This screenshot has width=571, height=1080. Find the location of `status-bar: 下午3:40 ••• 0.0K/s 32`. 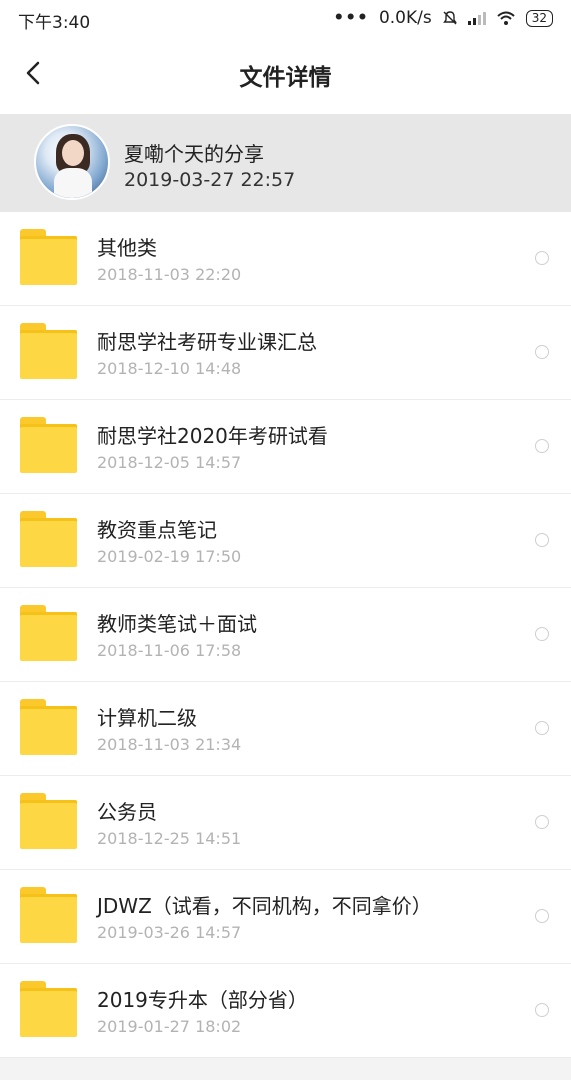

status-bar: 下午3:40 ••• 0.0K/s 32 is located at coordinates (285, 18).